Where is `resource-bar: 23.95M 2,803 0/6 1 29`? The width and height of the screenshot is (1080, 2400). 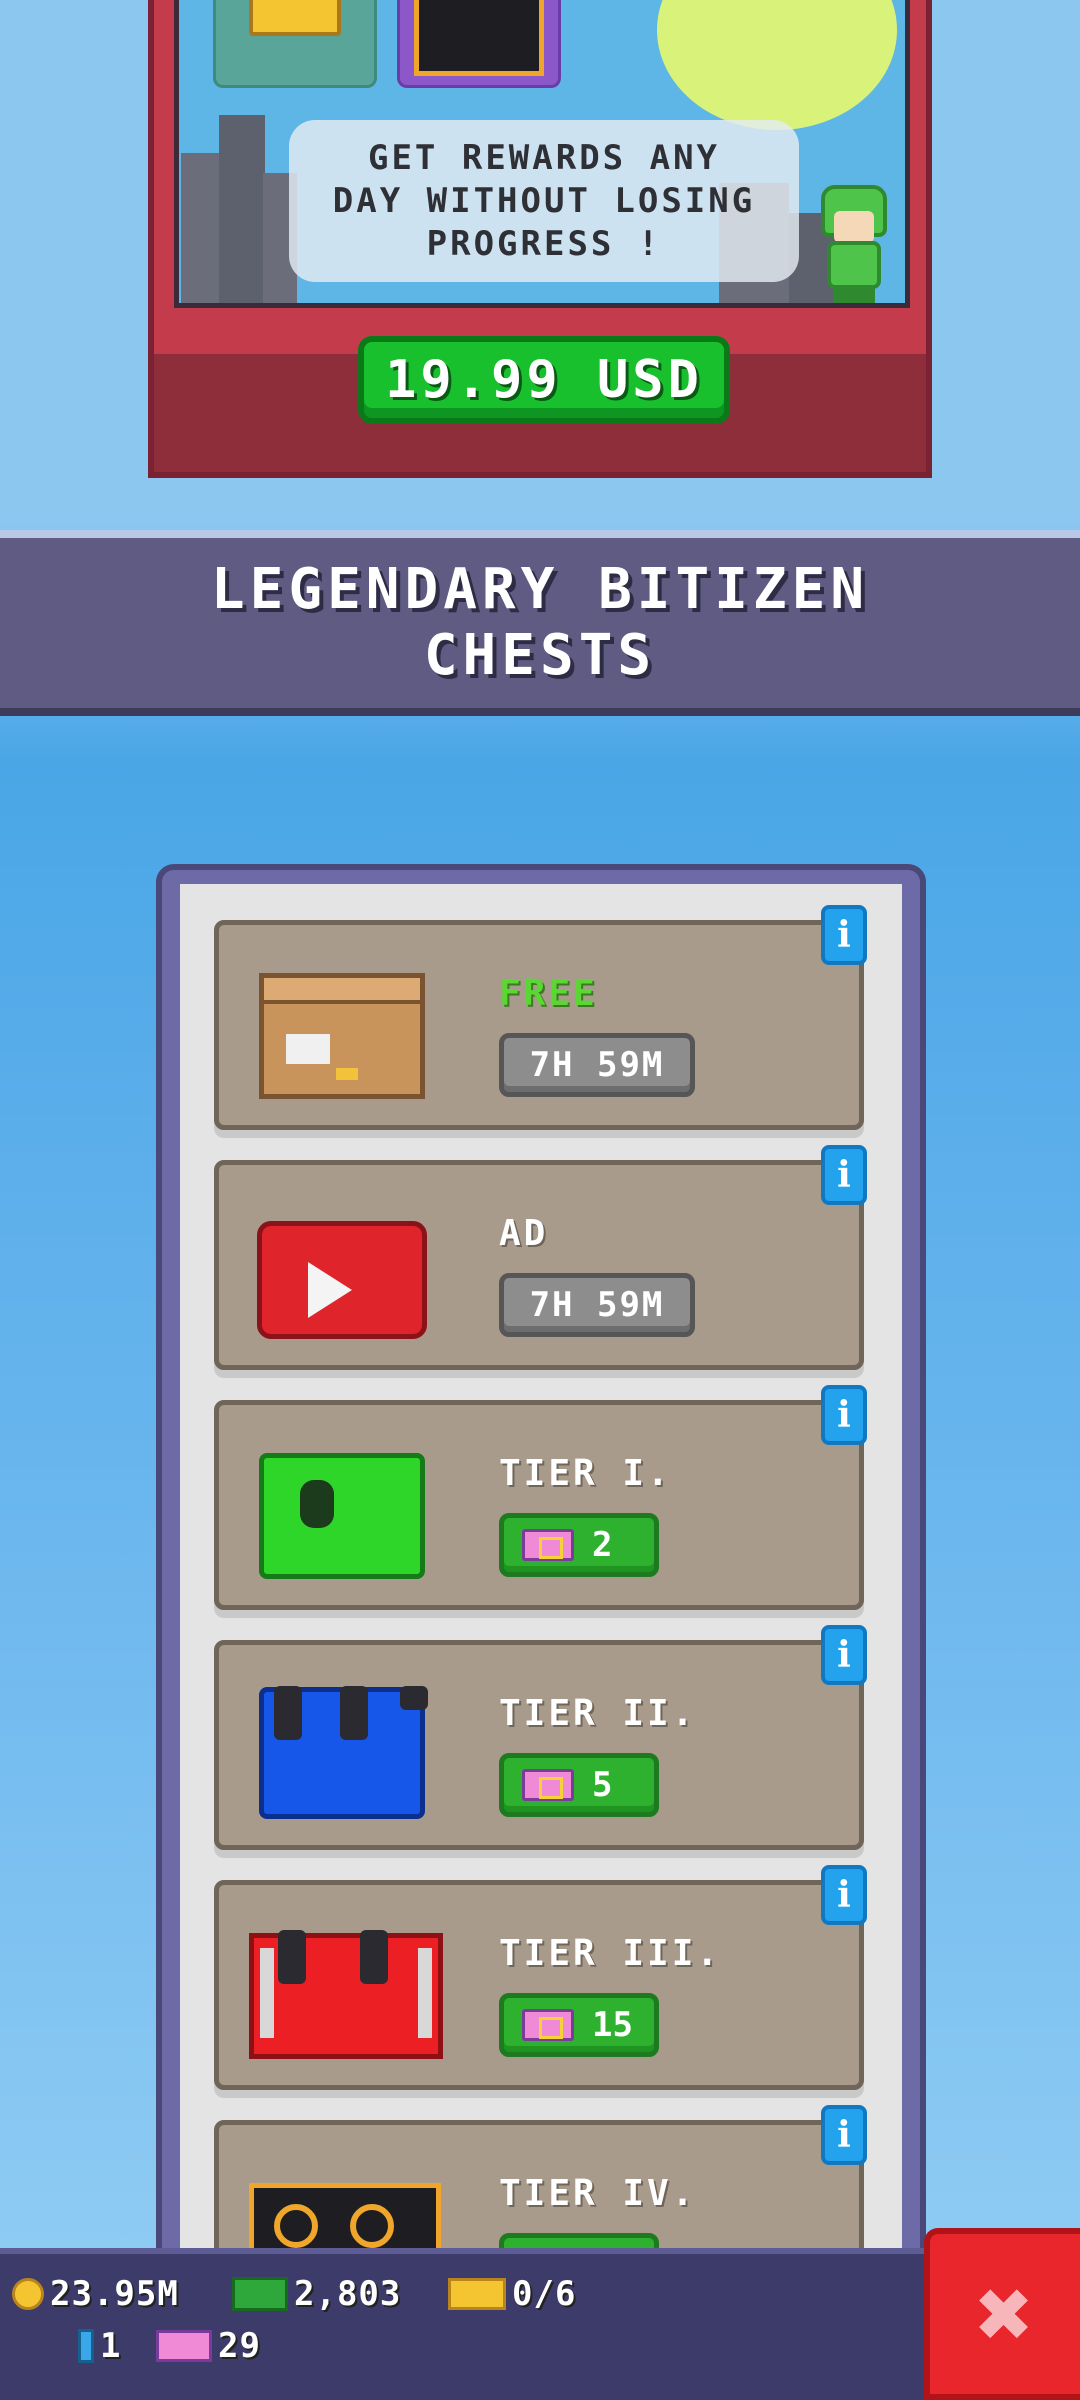 resource-bar: 23.95M 2,803 0/6 1 29 is located at coordinates (462, 2324).